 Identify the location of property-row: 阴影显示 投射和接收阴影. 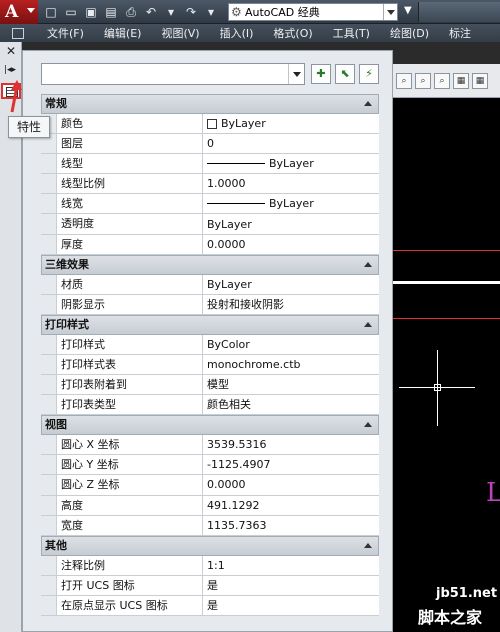
(210, 304).